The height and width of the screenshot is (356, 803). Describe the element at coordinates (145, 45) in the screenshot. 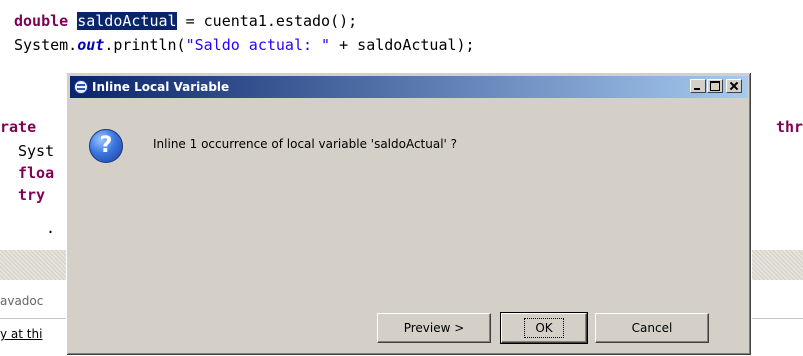

I see `code-println: .println(` at that location.